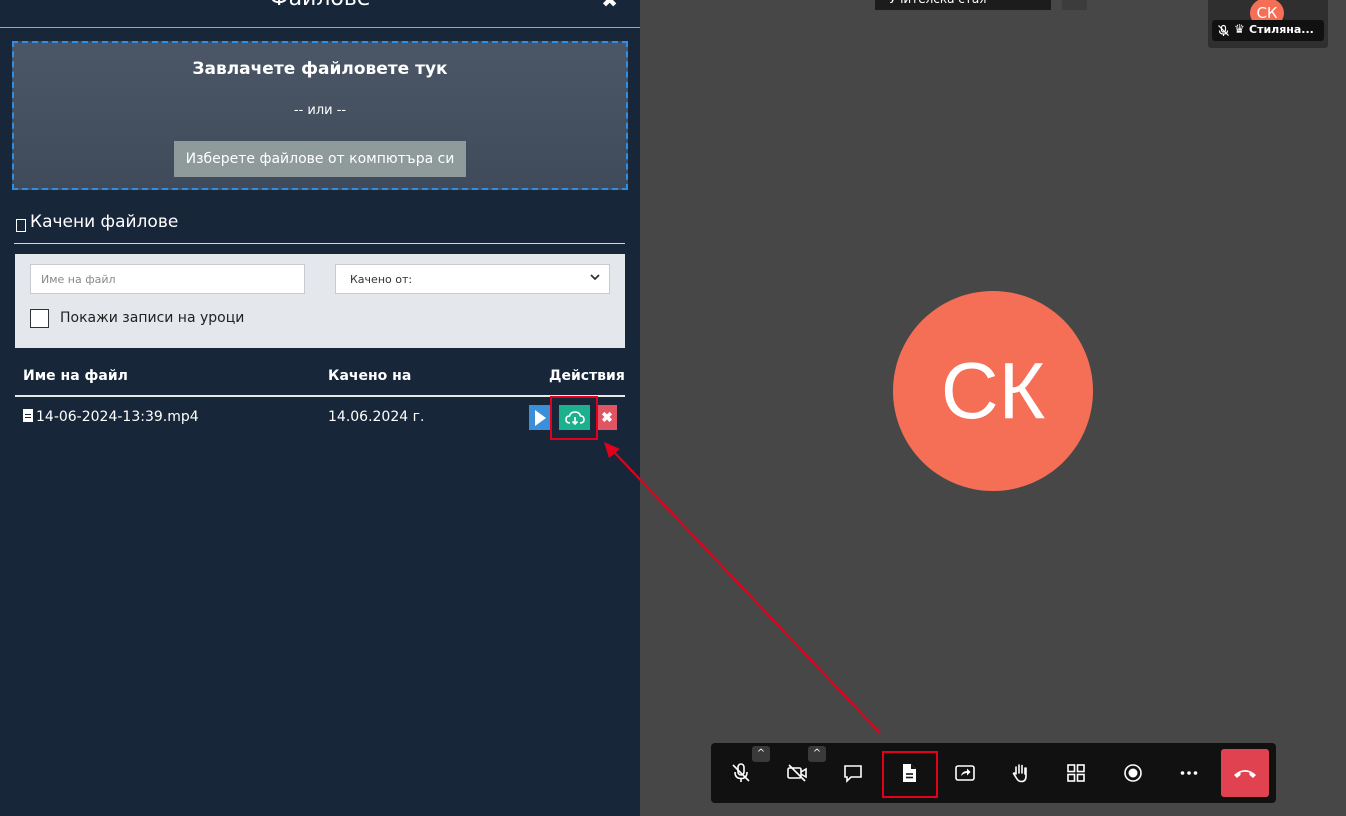 This screenshot has width=1346, height=816. I want to click on uploaded-by-value: Качено от:, so click(381, 279).